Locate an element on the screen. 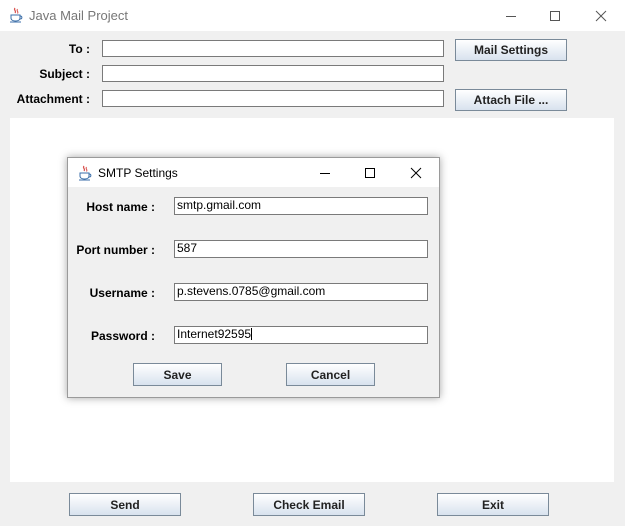 The height and width of the screenshot is (526, 625). maximize-button is located at coordinates (555, 15).